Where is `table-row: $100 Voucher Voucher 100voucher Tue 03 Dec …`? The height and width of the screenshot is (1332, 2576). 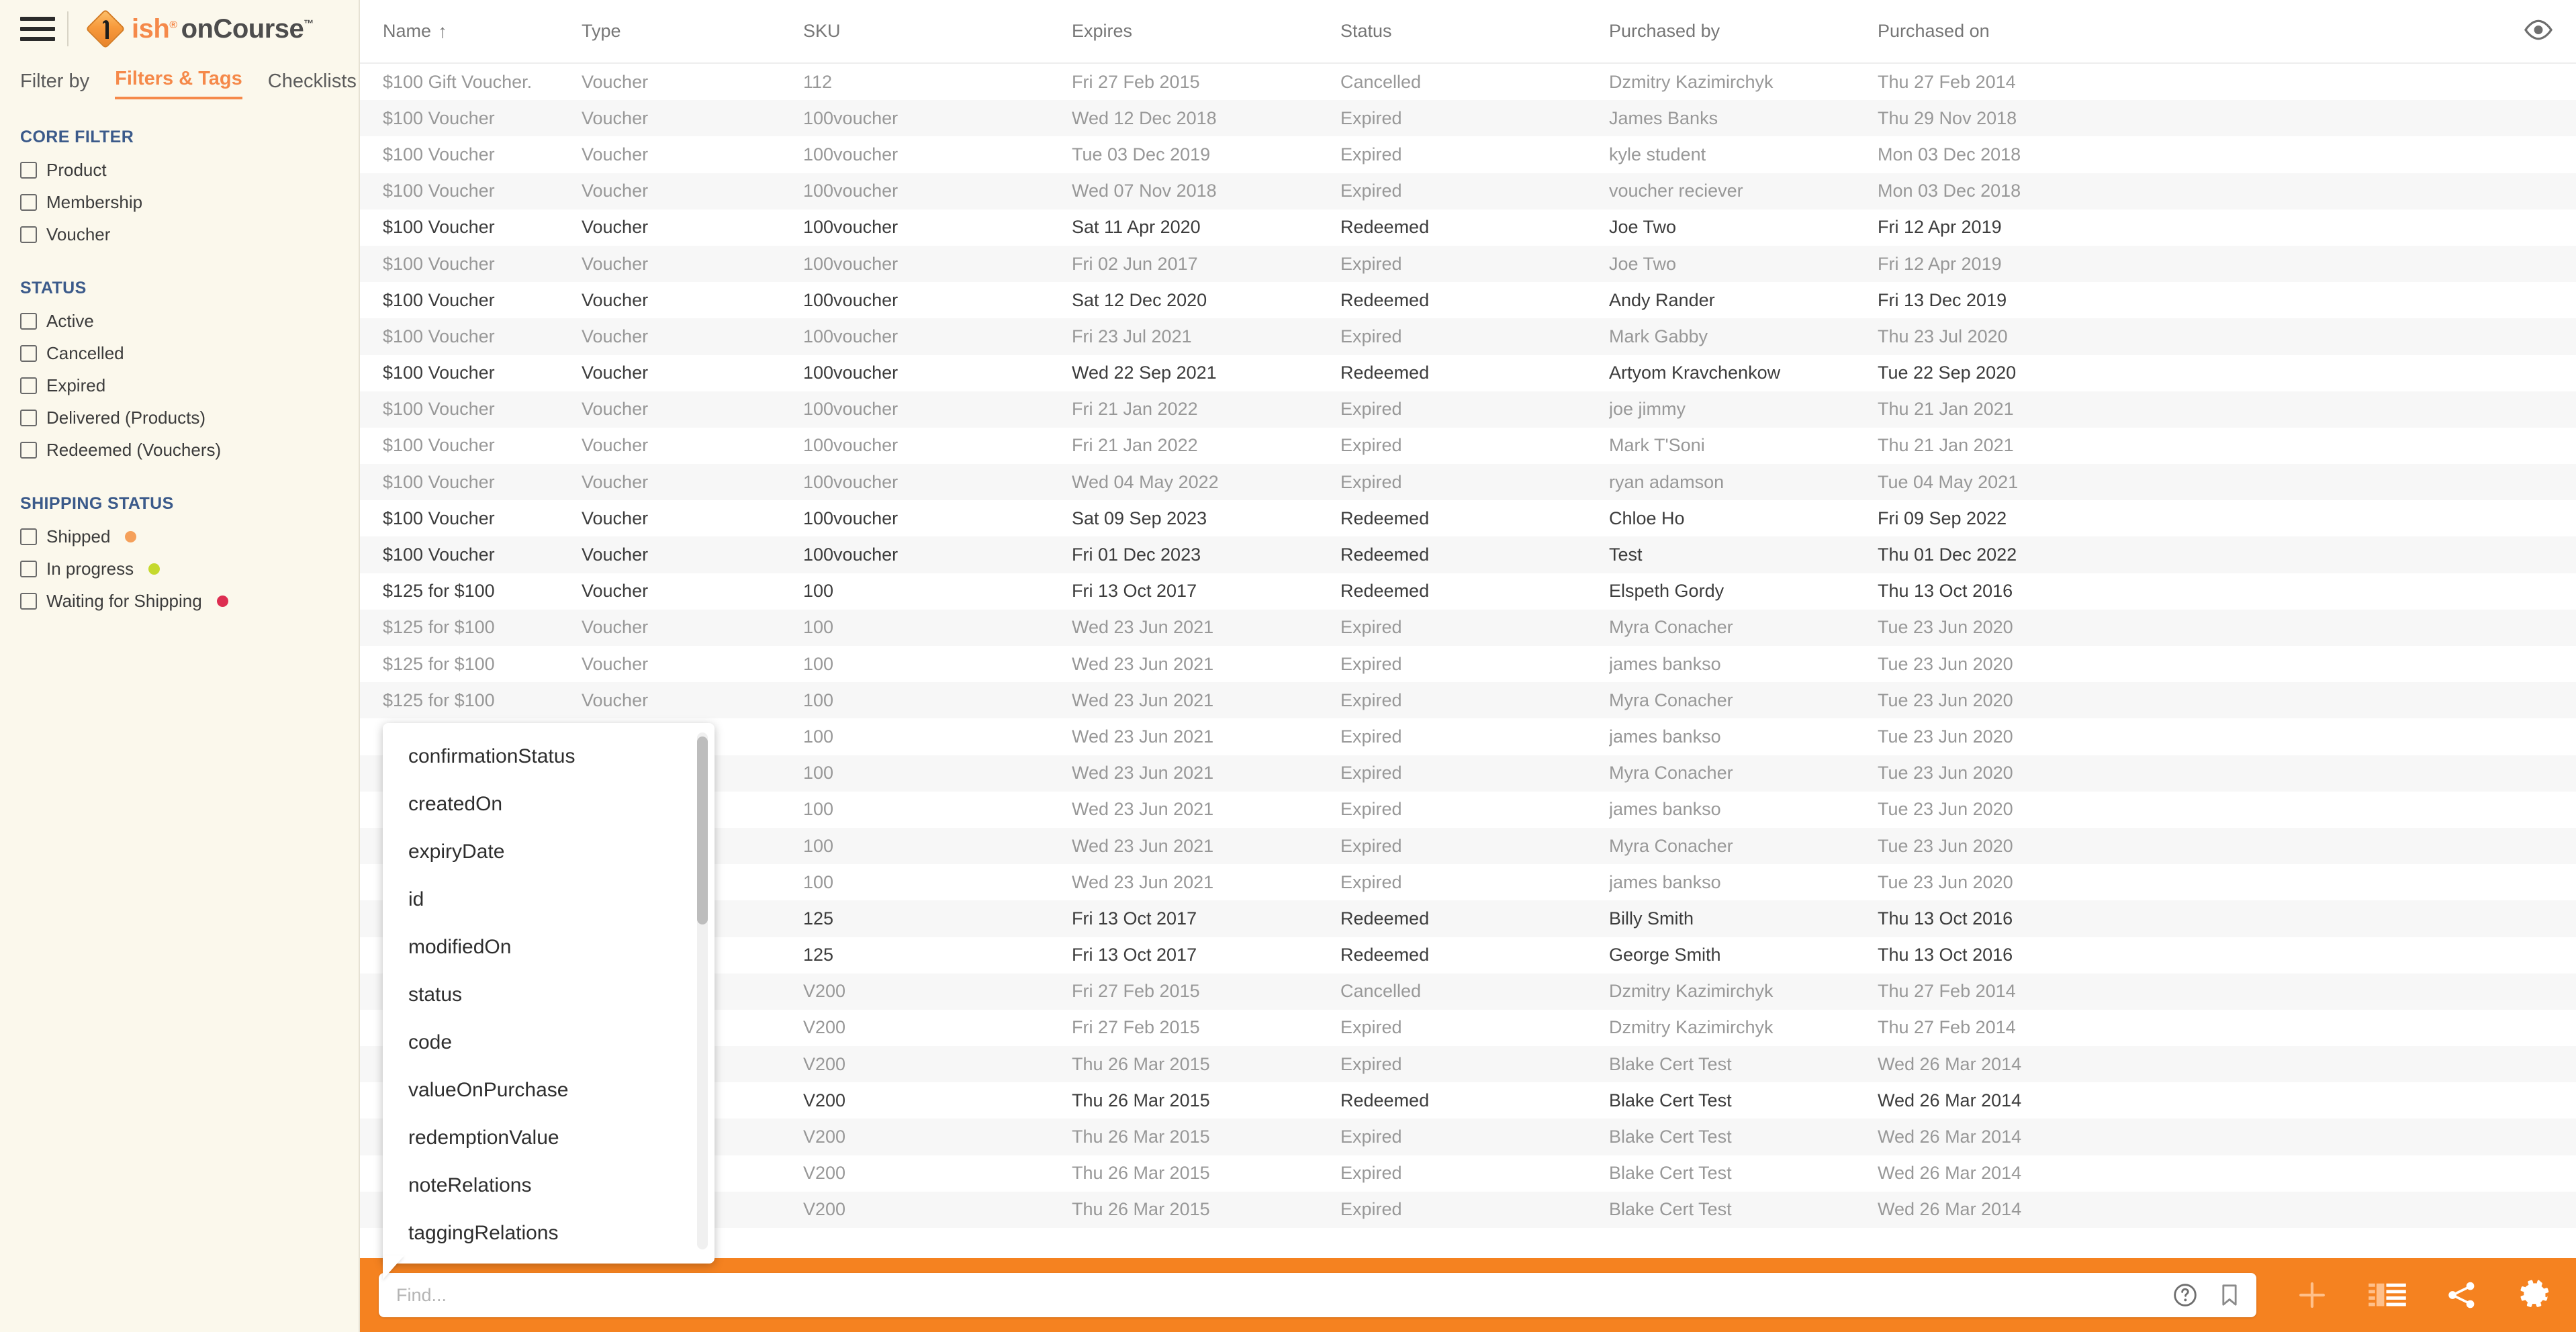
table-row: $100 Voucher Voucher 100voucher Tue 03 Dec … is located at coordinates (1468, 154).